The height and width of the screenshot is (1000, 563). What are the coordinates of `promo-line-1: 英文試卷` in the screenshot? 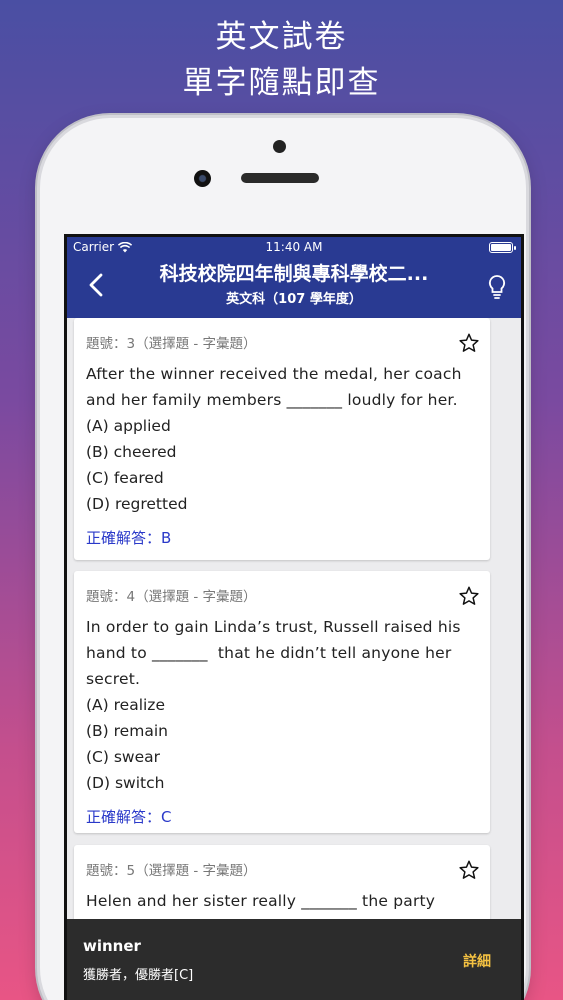 It's located at (281, 37).